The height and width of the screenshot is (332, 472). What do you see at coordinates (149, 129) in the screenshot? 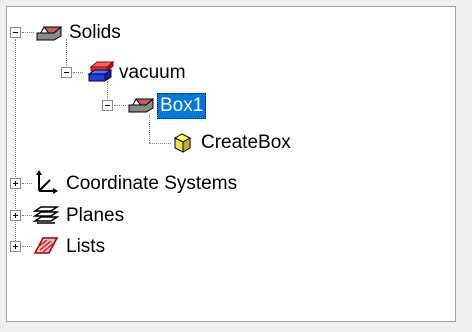
I see `tree-line-box1-children` at bounding box center [149, 129].